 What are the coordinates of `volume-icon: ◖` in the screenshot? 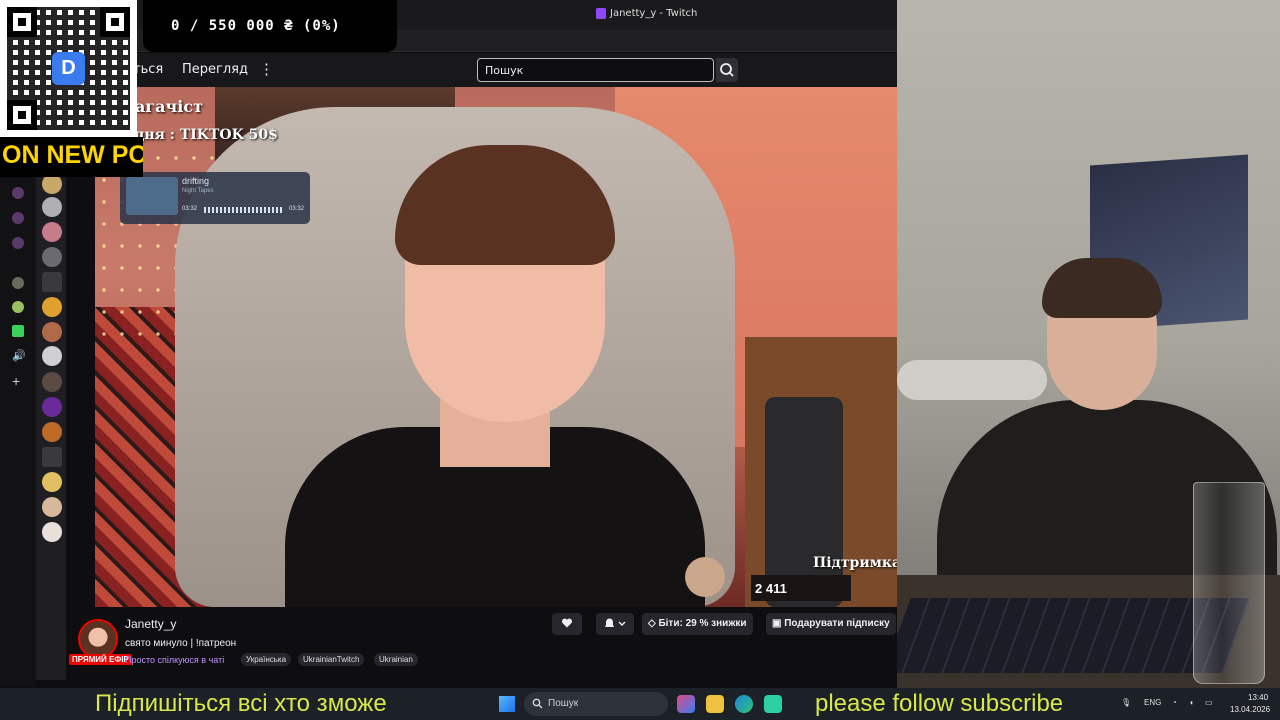 It's located at (1191, 702).